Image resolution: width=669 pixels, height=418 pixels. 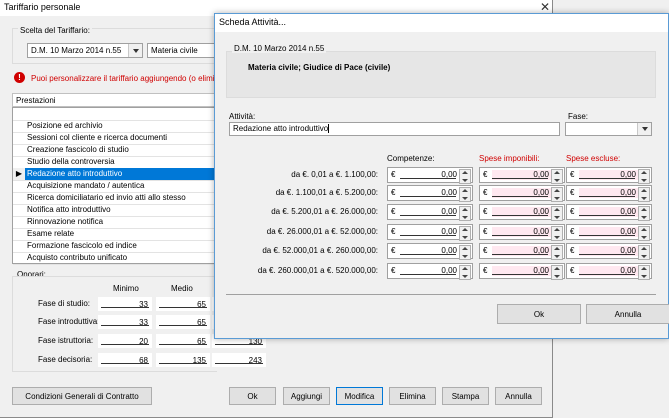 I want to click on fase-minimo-field: 68, so click(x=125, y=360).